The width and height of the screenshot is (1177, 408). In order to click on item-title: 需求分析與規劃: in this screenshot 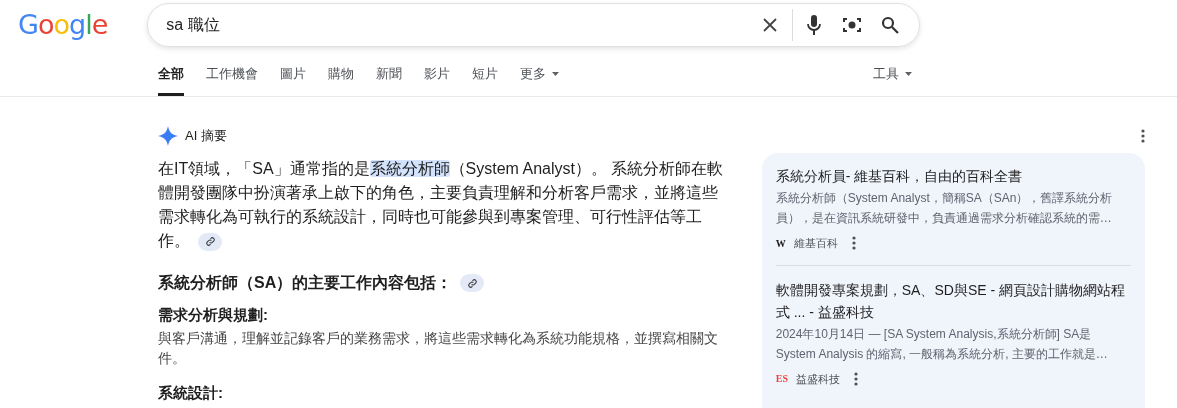, I will do `click(213, 315)`.